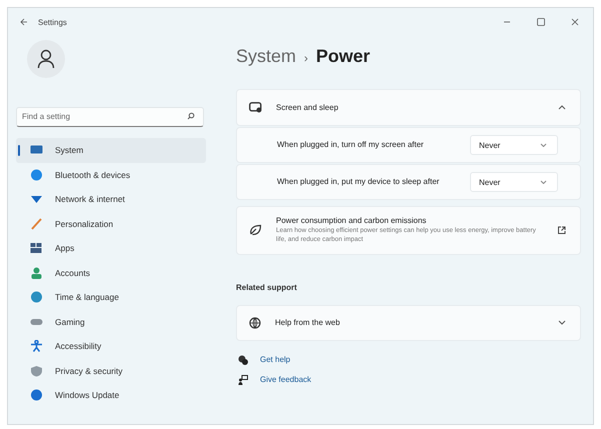  What do you see at coordinates (111, 322) in the screenshot?
I see `sidebar-item: Gaming` at bounding box center [111, 322].